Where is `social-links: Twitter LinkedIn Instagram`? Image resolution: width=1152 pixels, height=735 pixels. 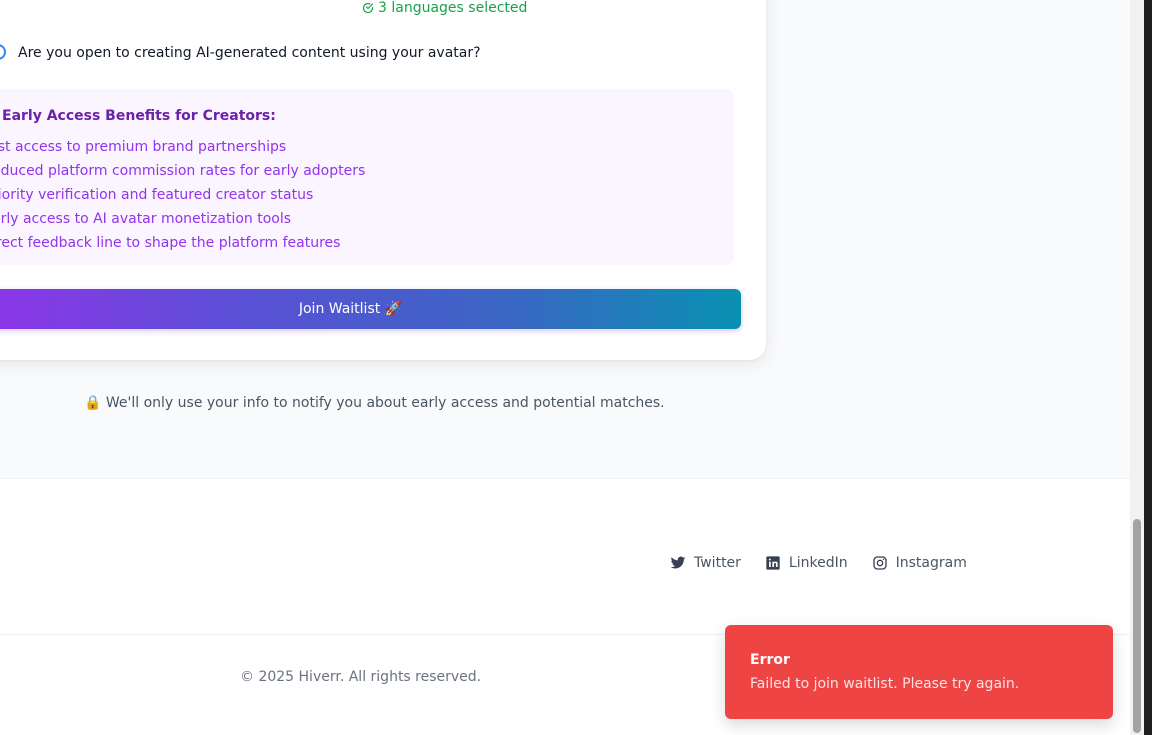 social-links: Twitter LinkedIn Instagram is located at coordinates (818, 563).